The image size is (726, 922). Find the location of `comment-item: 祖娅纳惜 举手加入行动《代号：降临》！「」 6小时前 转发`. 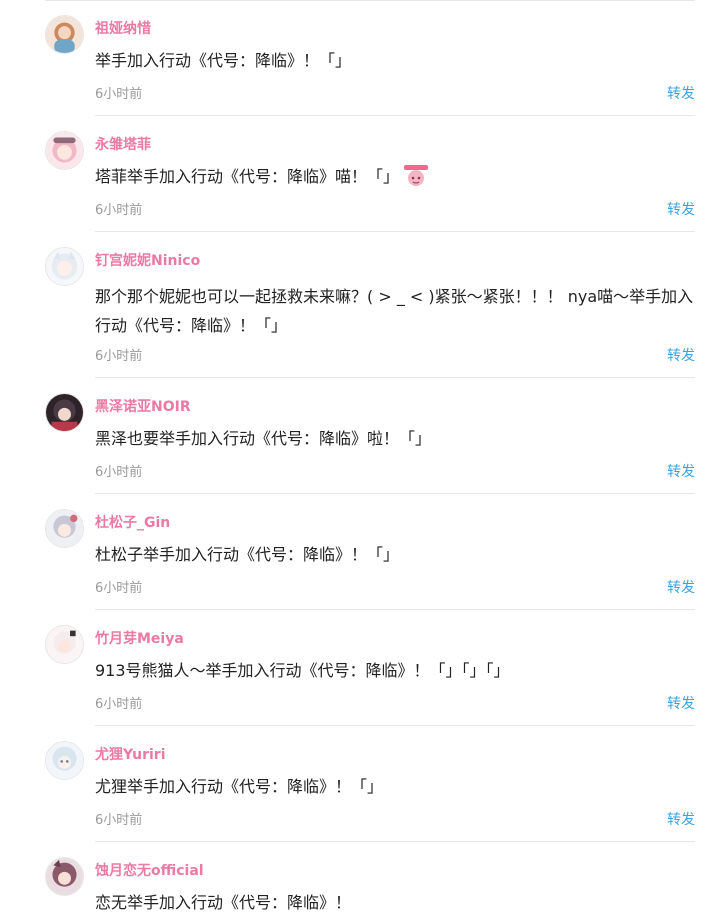

comment-item: 祖娅纳惜 举手加入行动《代号：降临》！「」 6小时前 转发 is located at coordinates (363, 58).